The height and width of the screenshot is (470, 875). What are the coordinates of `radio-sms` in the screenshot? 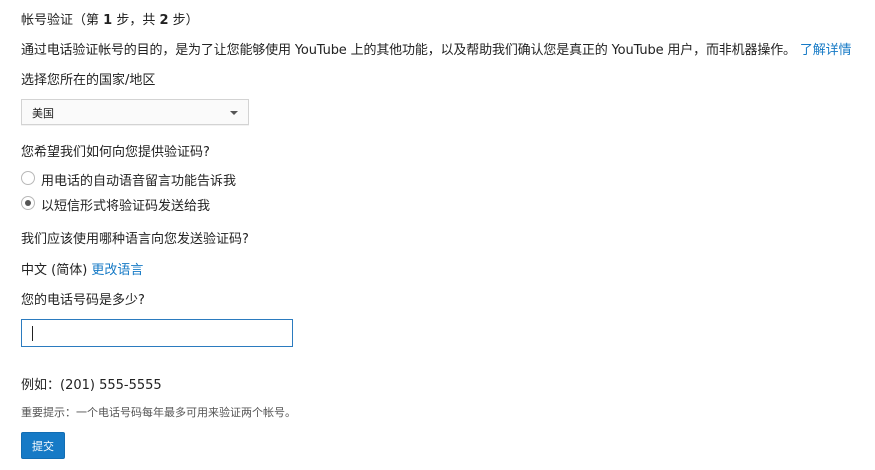 It's located at (28, 203).